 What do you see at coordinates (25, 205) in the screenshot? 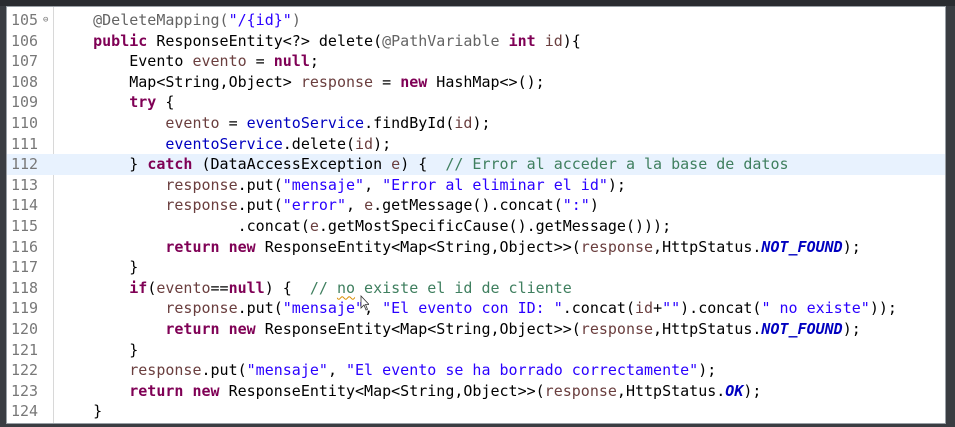
I see `line-number: 114` at bounding box center [25, 205].